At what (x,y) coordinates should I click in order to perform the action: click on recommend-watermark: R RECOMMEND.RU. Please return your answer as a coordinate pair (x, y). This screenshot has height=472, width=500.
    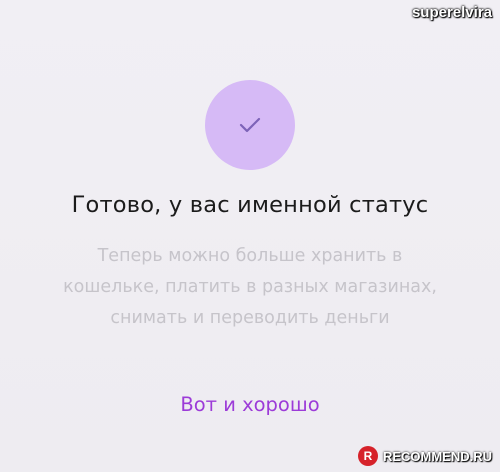
    Looking at the image, I should click on (424, 456).